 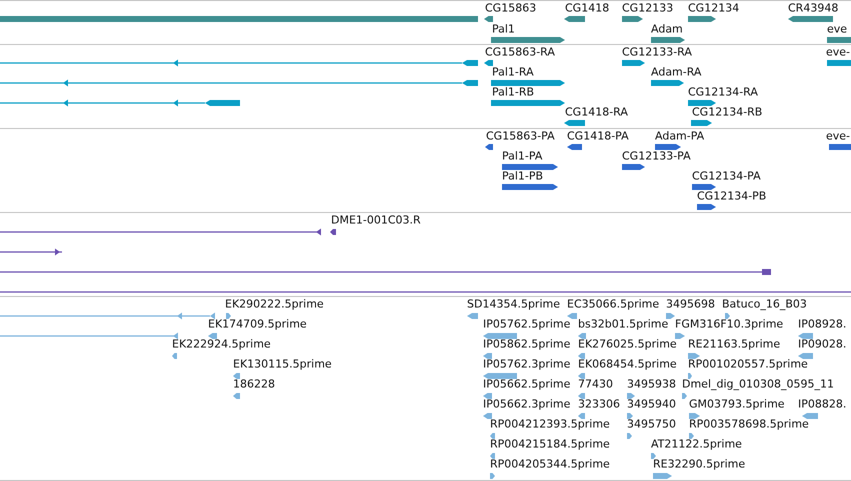 What do you see at coordinates (813, 8) in the screenshot?
I see `feature-label: CR43948` at bounding box center [813, 8].